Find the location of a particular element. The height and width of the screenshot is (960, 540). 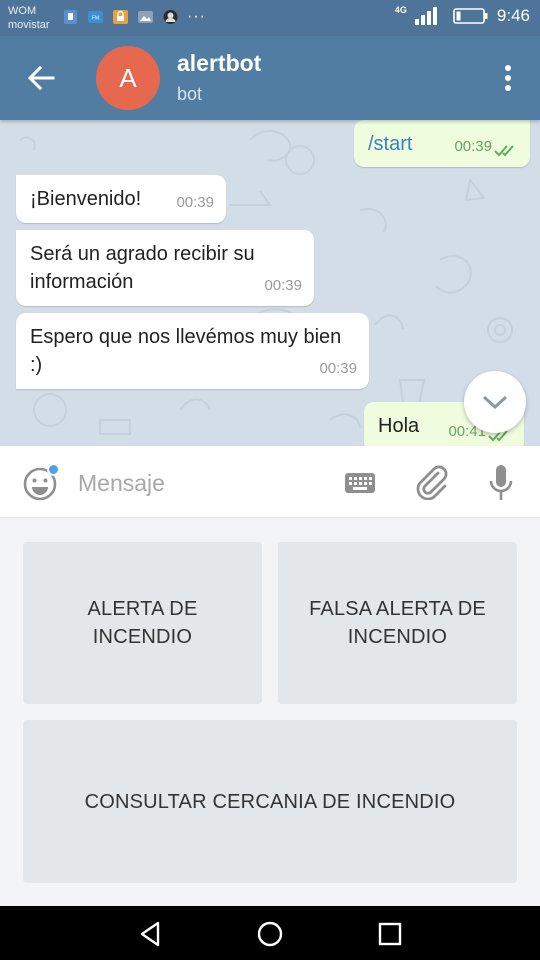

message-outgoing: /start 00:39 is located at coordinates (442, 143).